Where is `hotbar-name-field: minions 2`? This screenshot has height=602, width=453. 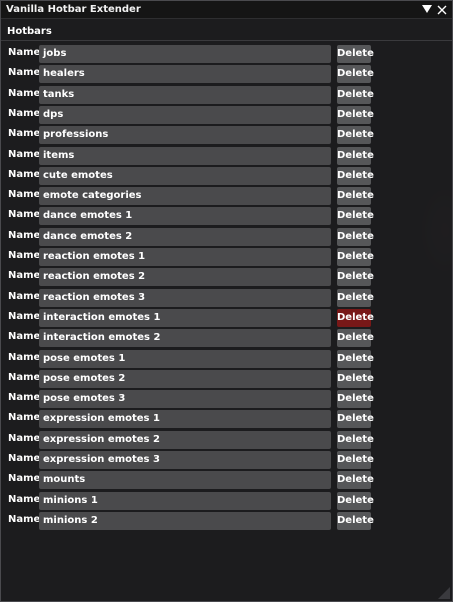
hotbar-name-field: minions 2 is located at coordinates (185, 521).